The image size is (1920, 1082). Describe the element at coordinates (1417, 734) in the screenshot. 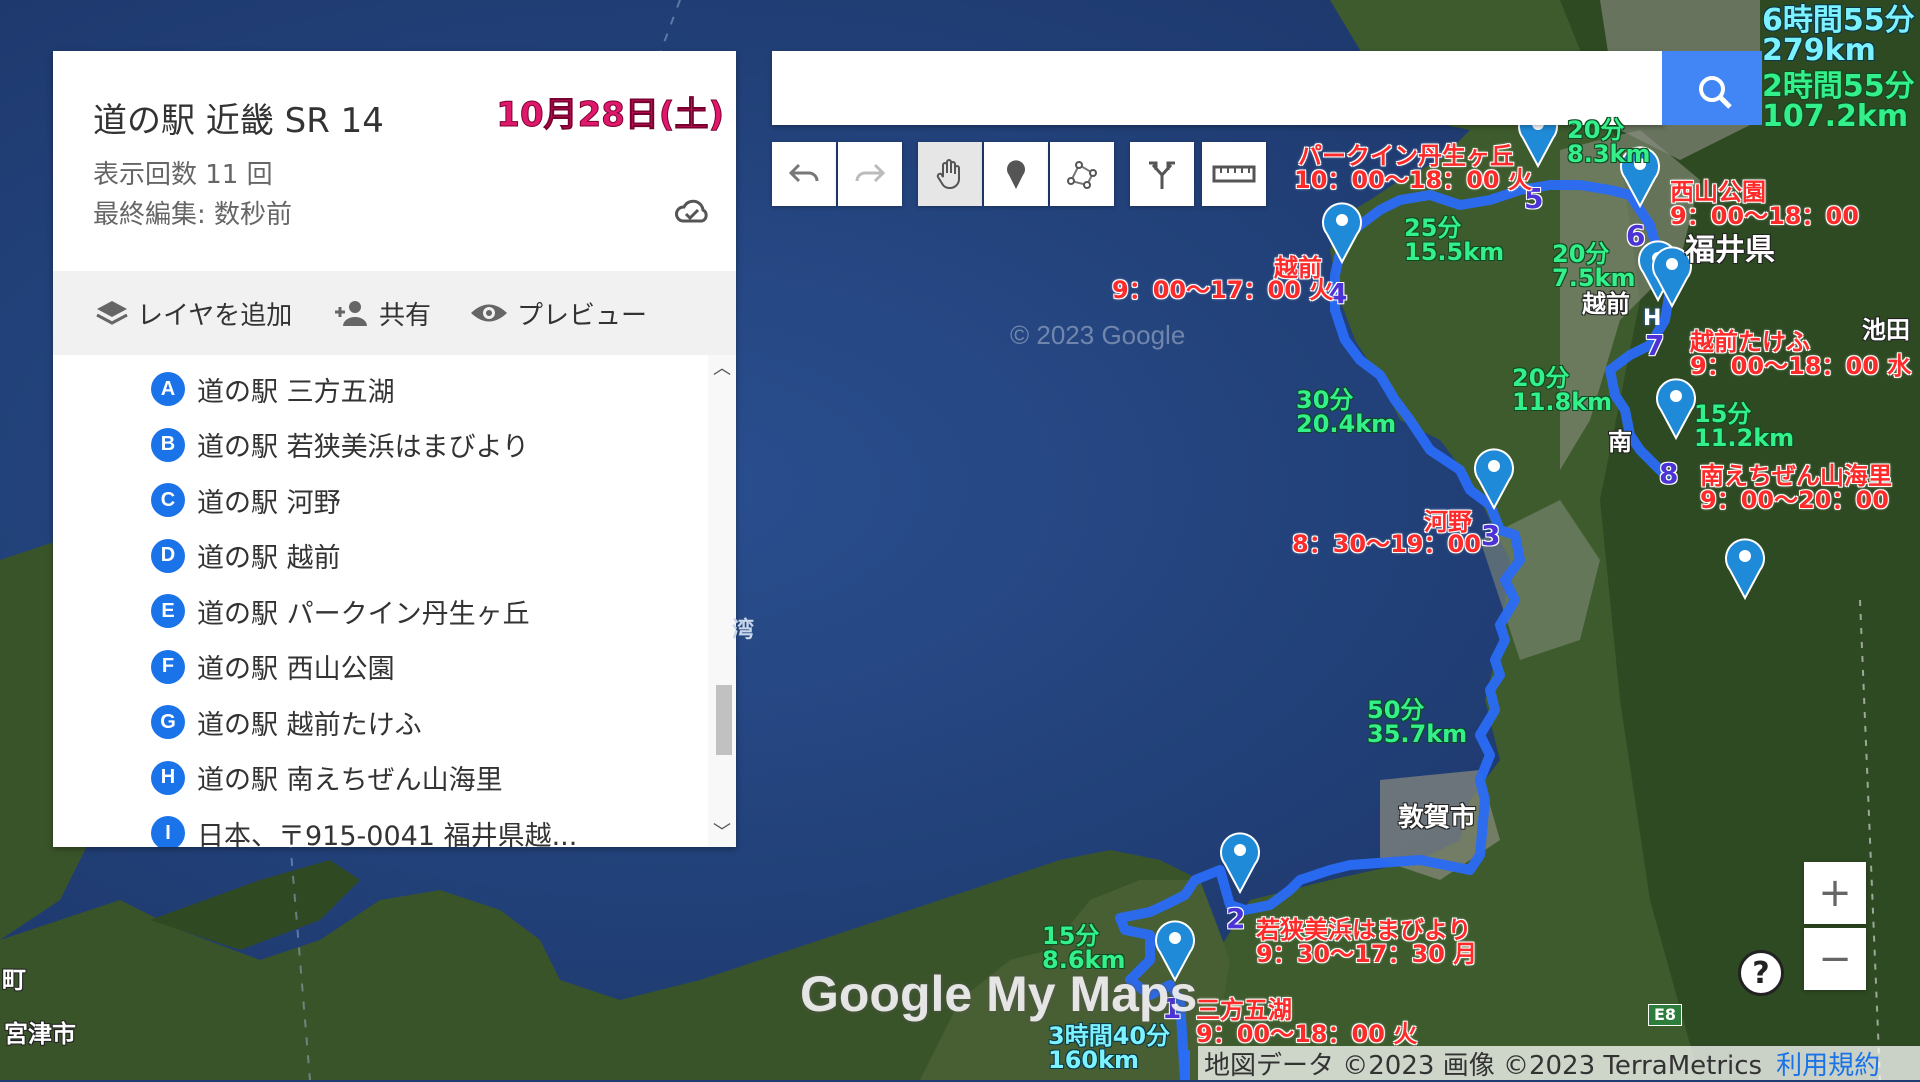

I see `leg-dist: 35.7km` at that location.